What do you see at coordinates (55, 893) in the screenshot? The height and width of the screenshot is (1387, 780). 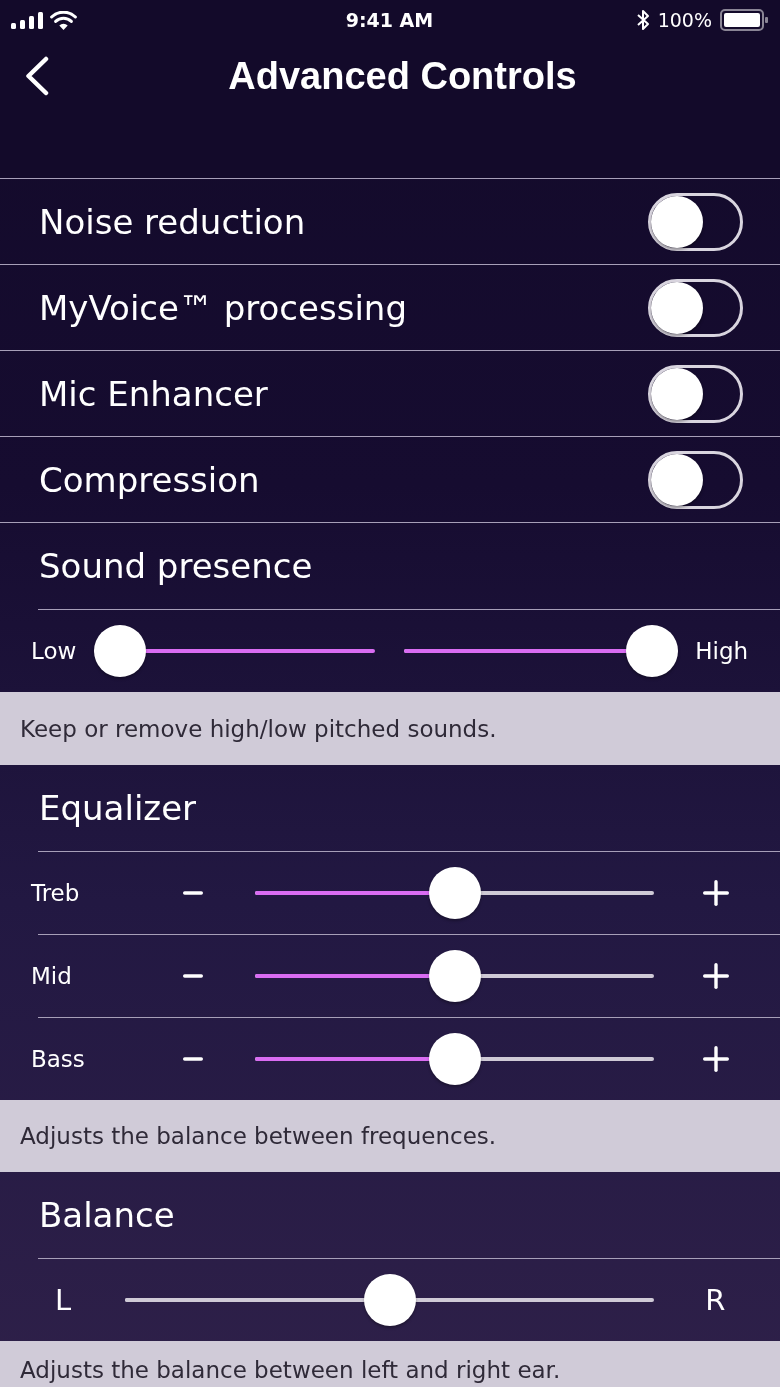 I see `band-label: Treb` at bounding box center [55, 893].